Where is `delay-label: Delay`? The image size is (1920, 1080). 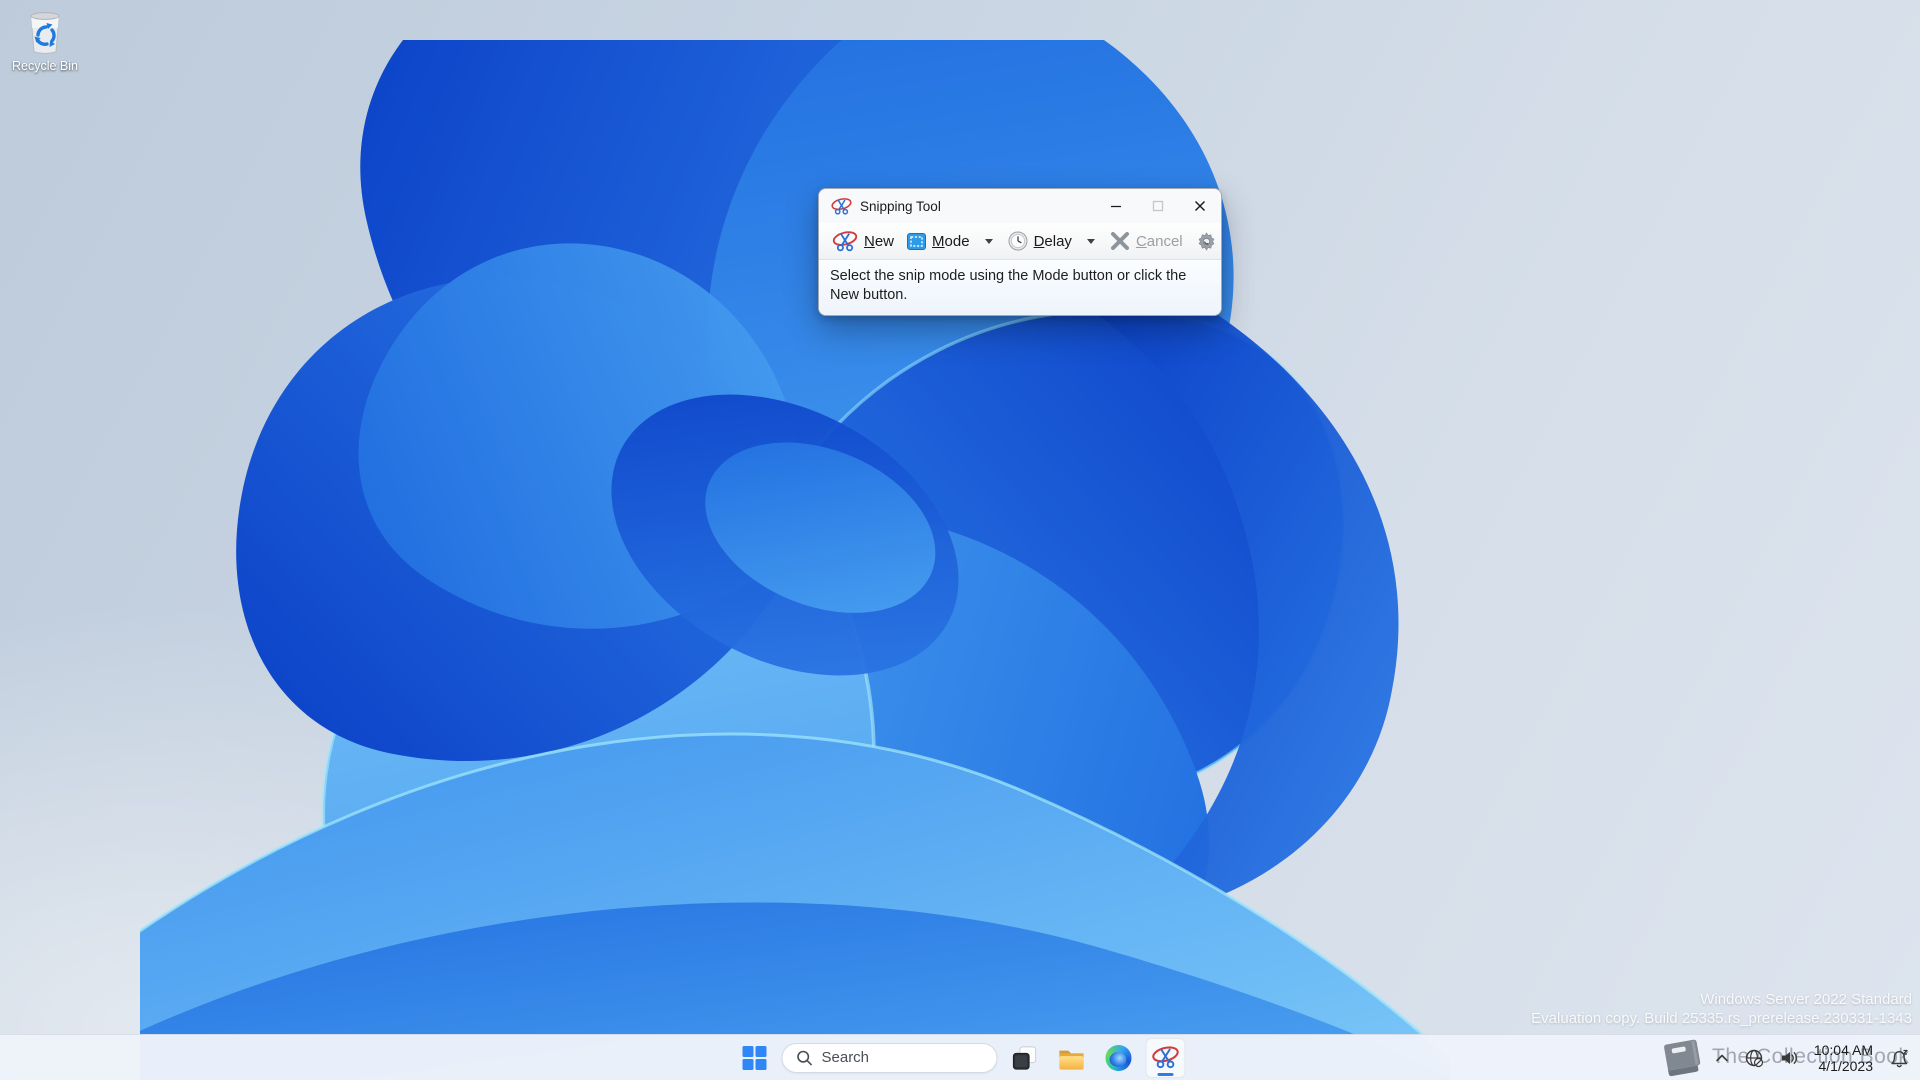 delay-label: Delay is located at coordinates (1052, 241).